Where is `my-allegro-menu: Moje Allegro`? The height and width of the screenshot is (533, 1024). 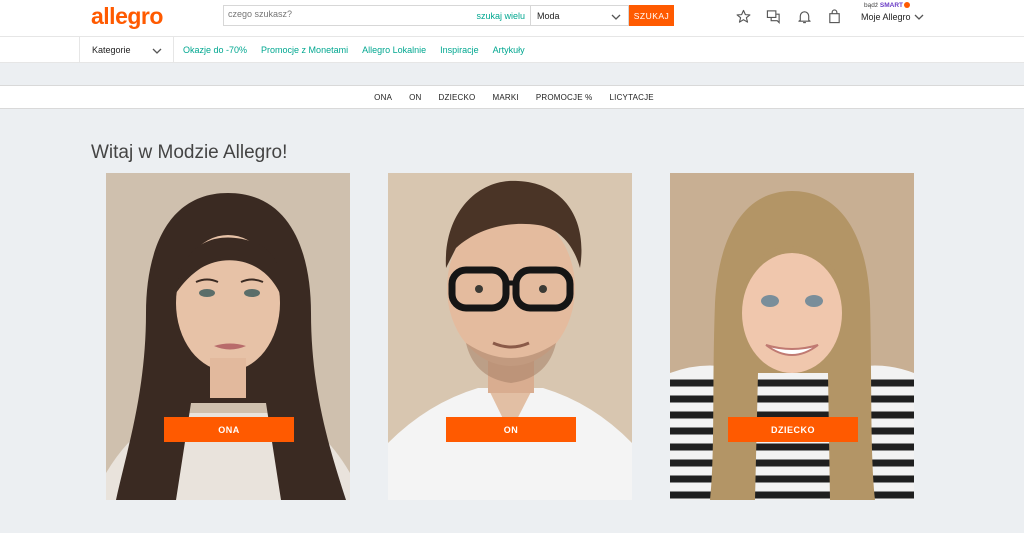 my-allegro-menu: Moje Allegro is located at coordinates (886, 17).